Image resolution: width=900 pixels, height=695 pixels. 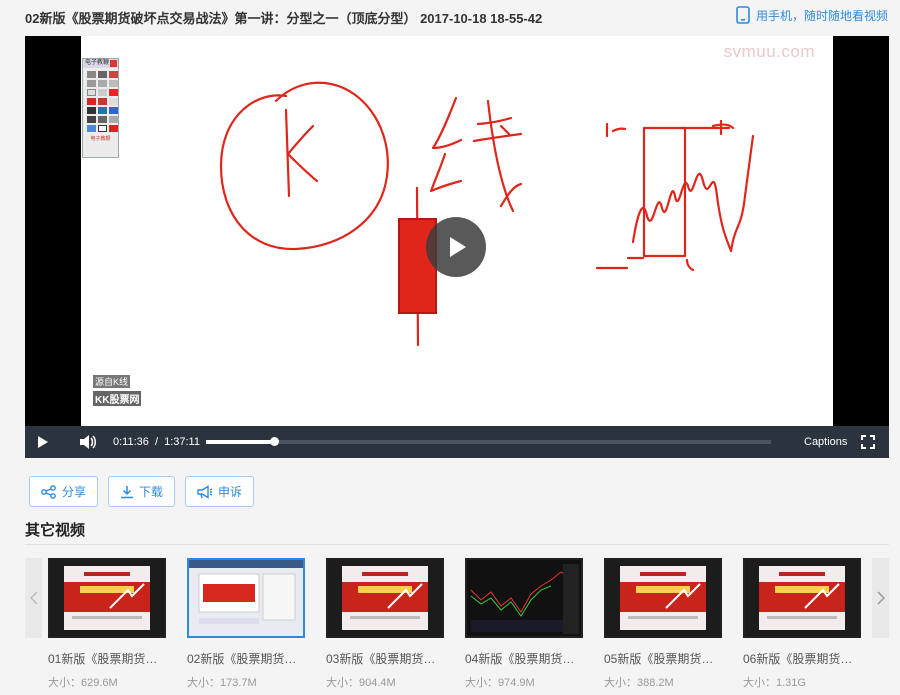 I want to click on report-button: 申诉, so click(x=220, y=491).